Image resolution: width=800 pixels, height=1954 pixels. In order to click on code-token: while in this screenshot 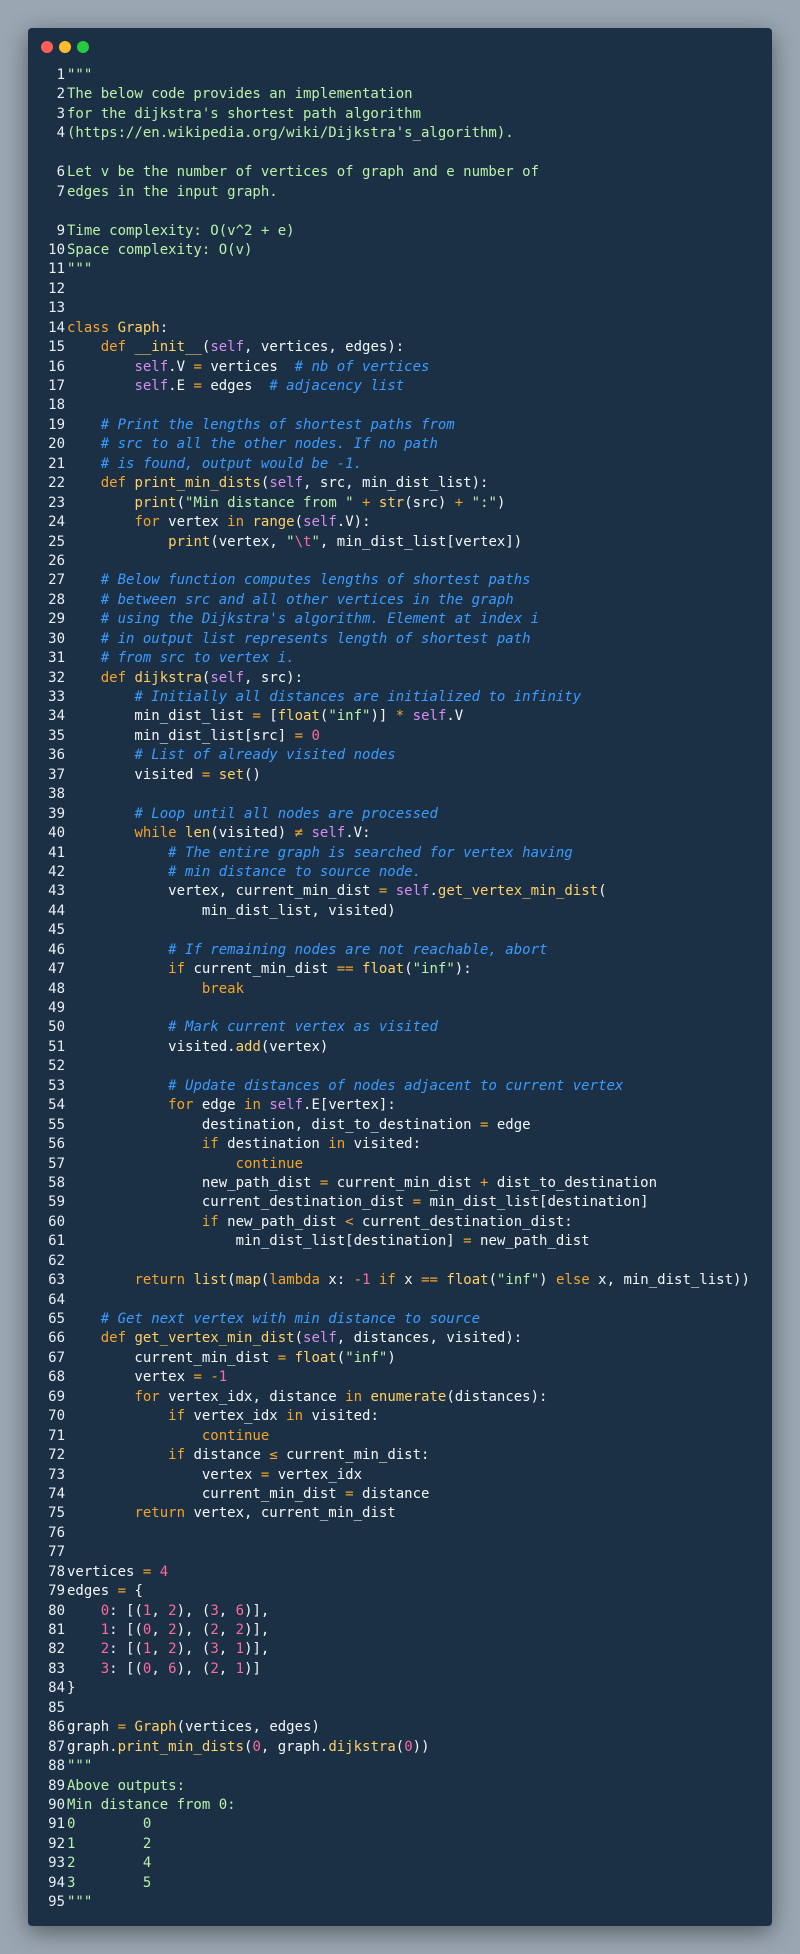, I will do `click(155, 833)`.